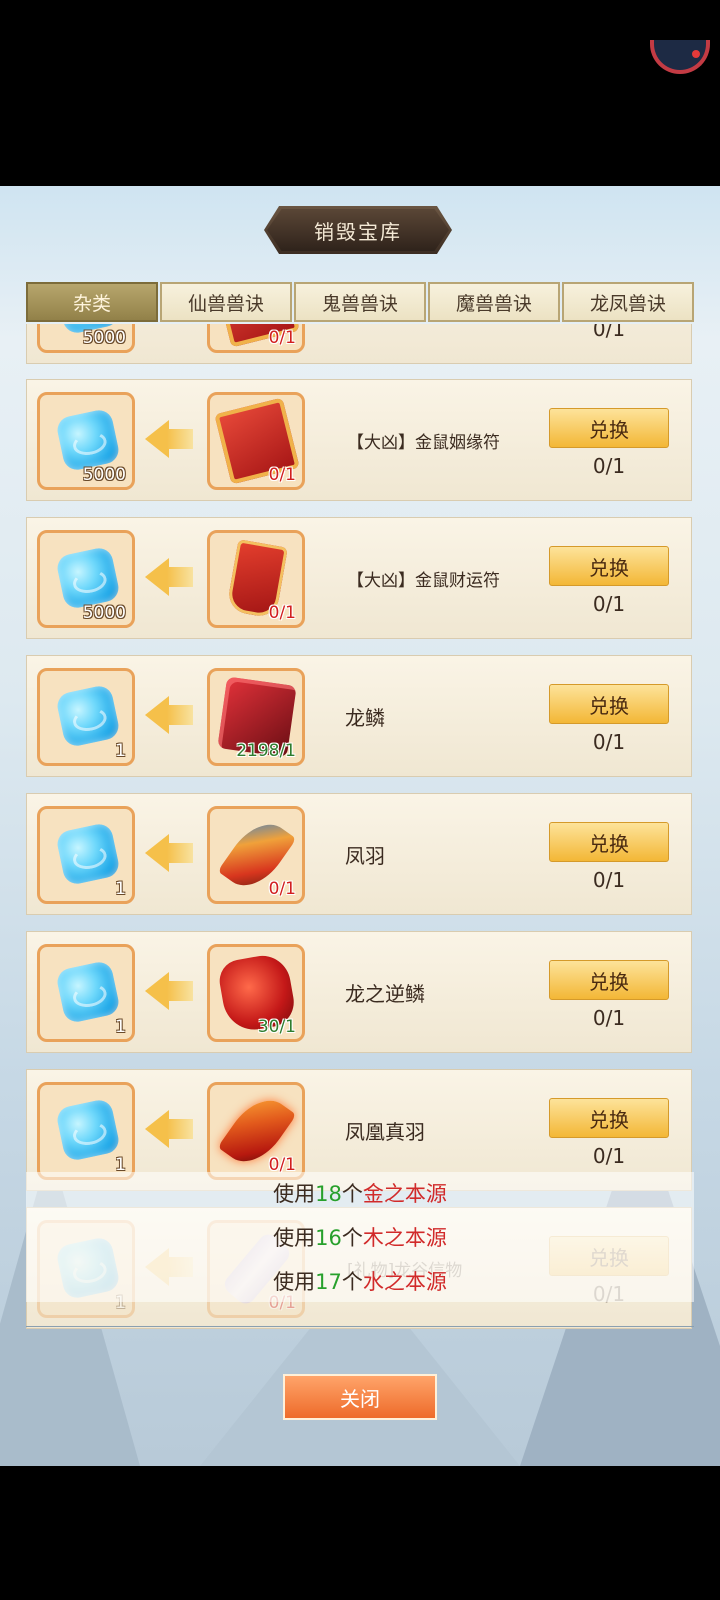 The image size is (720, 1600). Describe the element at coordinates (360, 1282) in the screenshot. I see `toast-message: 使用17个水之本源` at that location.